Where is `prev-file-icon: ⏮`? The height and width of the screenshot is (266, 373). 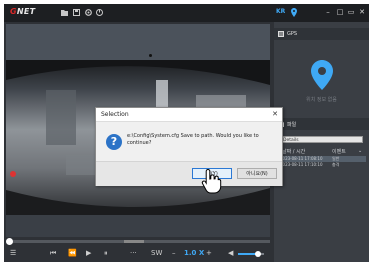 prev-file-icon: ⏮ is located at coordinates (53, 253).